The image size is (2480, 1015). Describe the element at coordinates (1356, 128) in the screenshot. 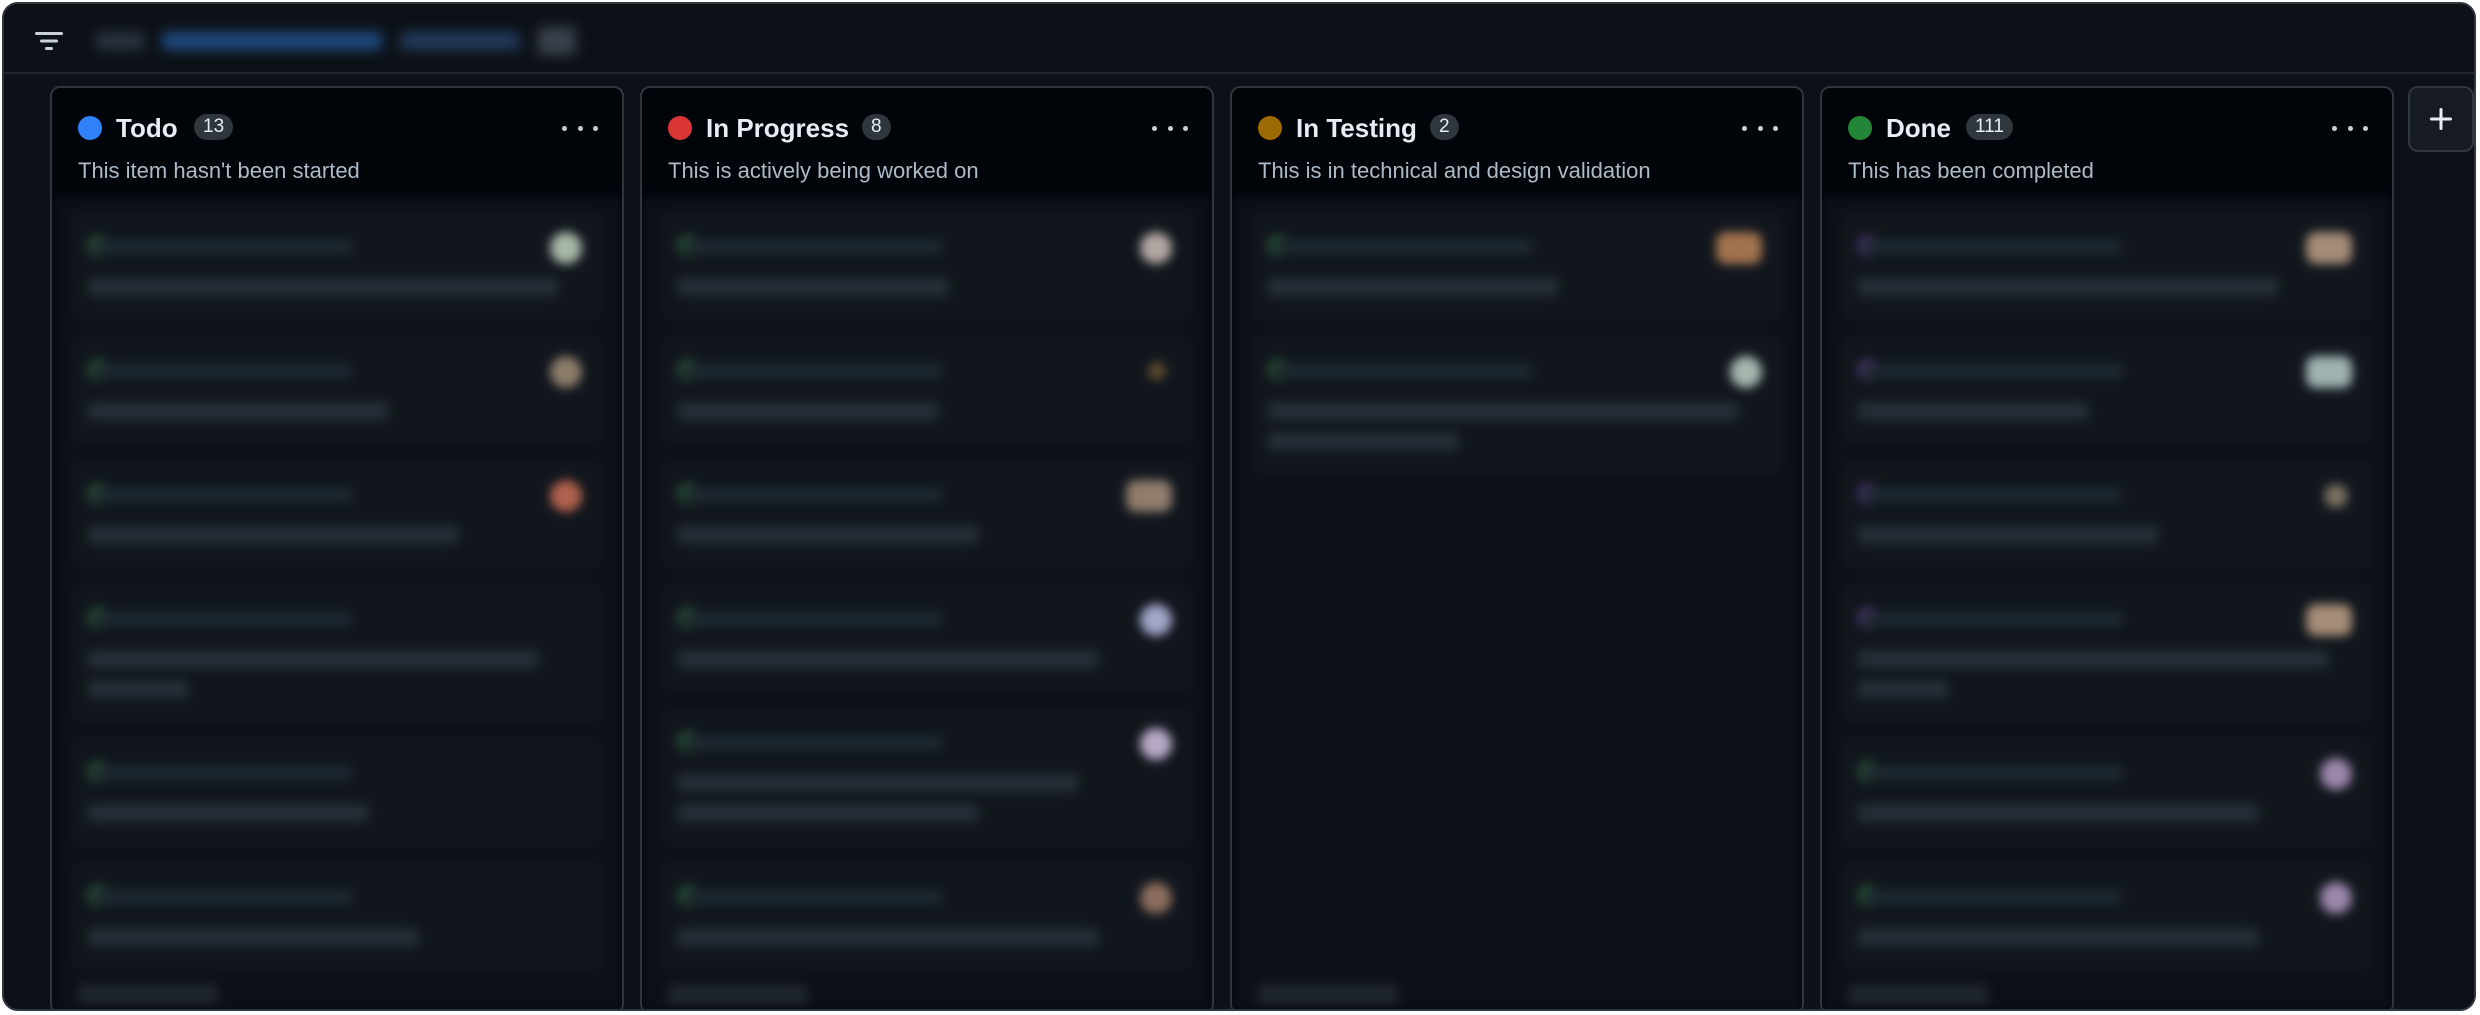

I see `column-title: In Testing` at that location.